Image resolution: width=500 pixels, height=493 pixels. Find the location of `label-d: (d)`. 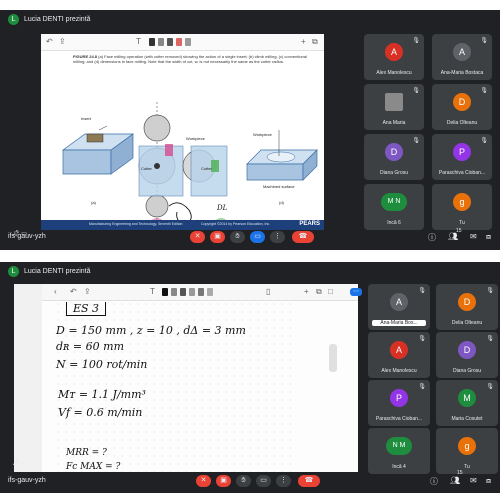

label-d: (d) is located at coordinates (281, 202).